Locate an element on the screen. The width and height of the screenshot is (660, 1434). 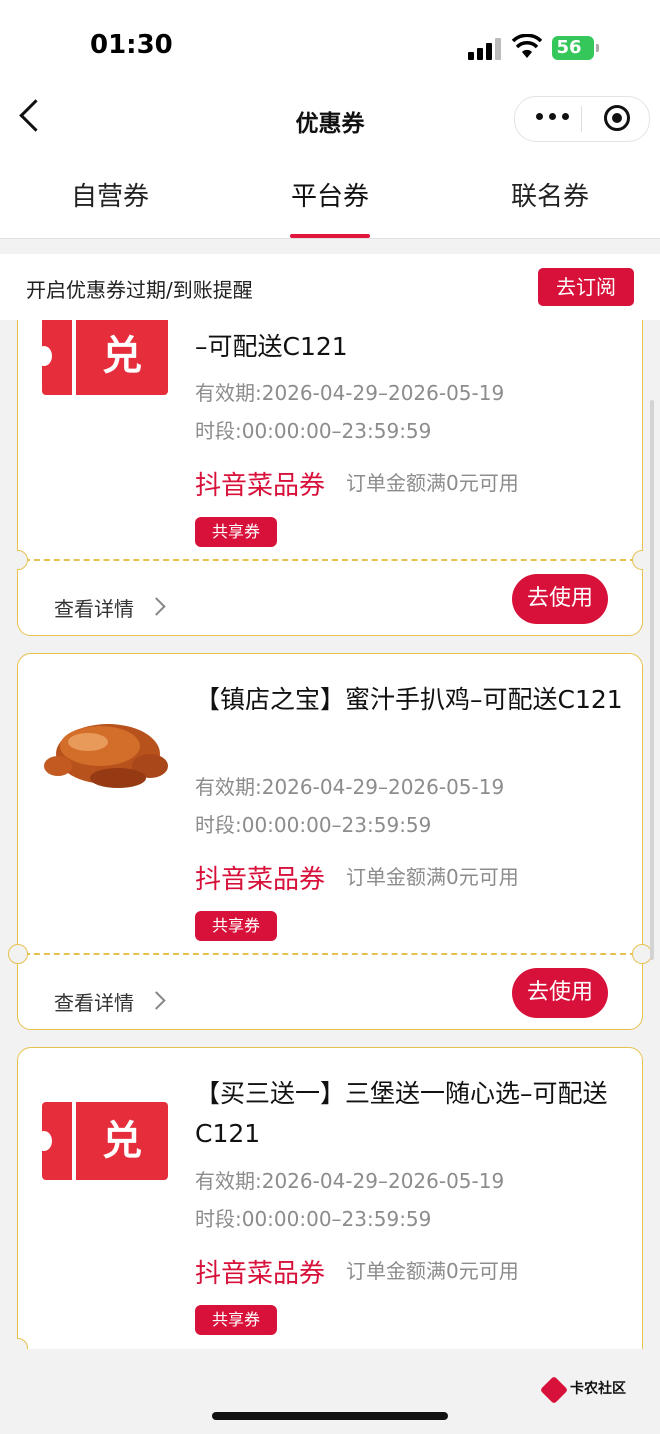
wifi-icon is located at coordinates (527, 46).